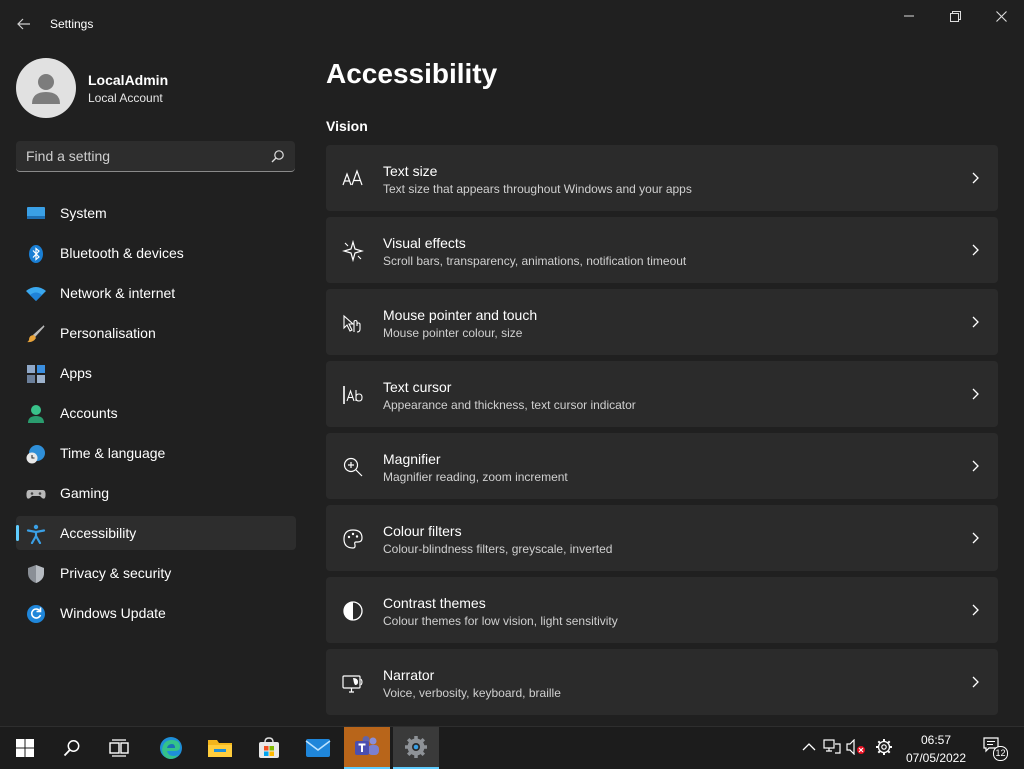 The width and height of the screenshot is (1024, 769). I want to click on show-hidden-icons-button, so click(809, 747).